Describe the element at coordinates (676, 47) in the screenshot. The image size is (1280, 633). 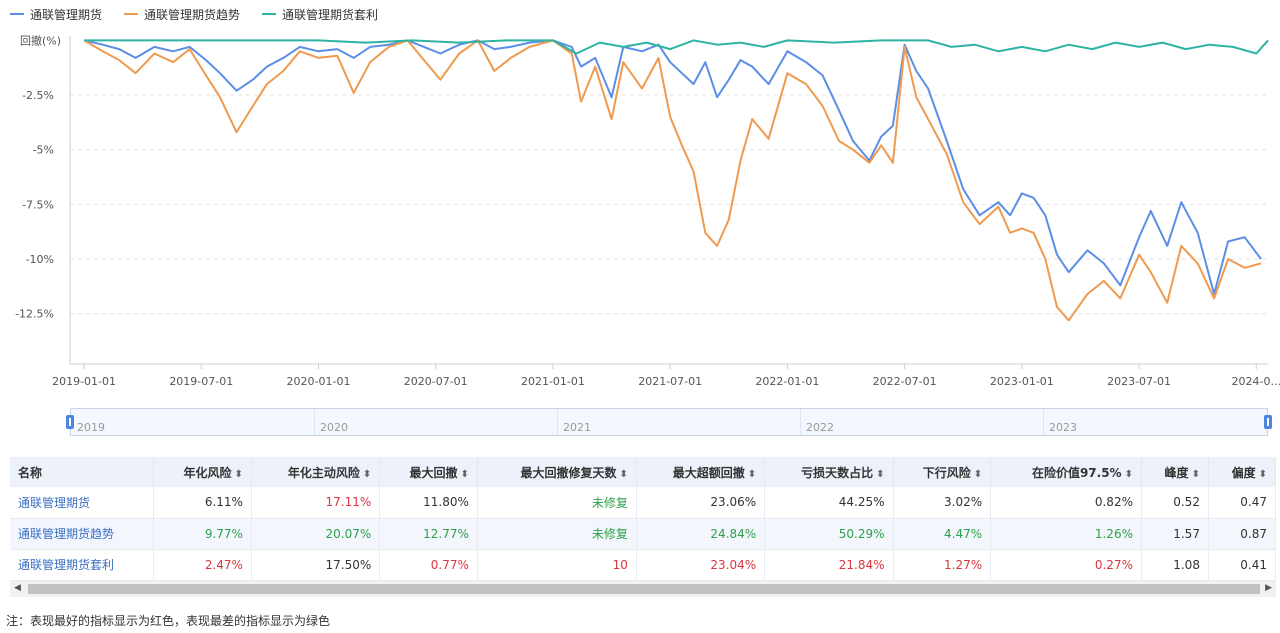
I see `series-line` at that location.